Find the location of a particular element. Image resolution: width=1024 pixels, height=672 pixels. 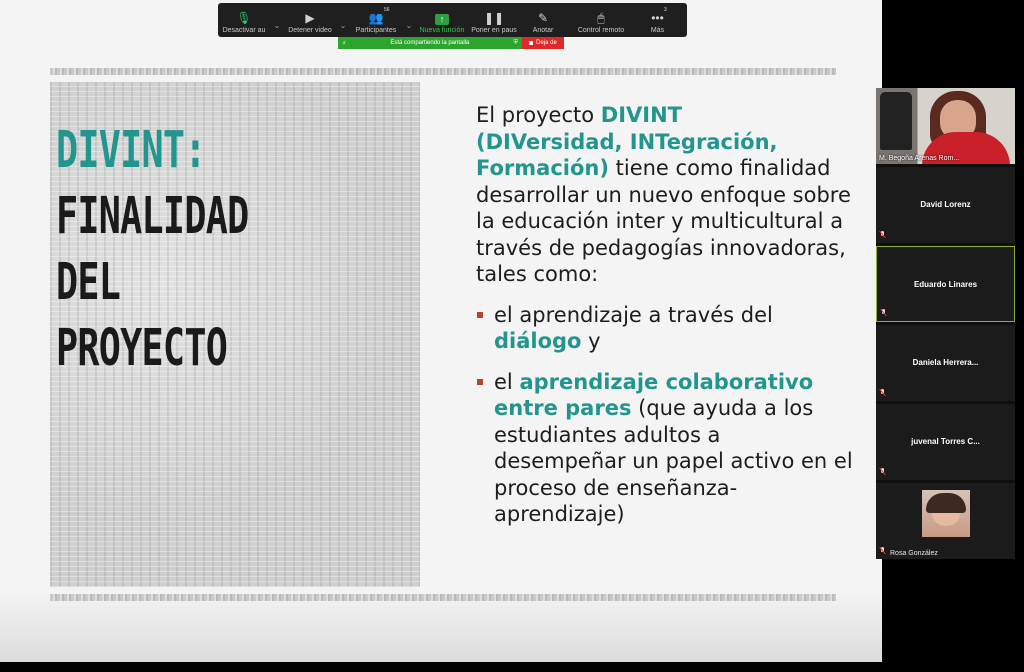

intro-divint: DIVINT is located at coordinates (641, 115).